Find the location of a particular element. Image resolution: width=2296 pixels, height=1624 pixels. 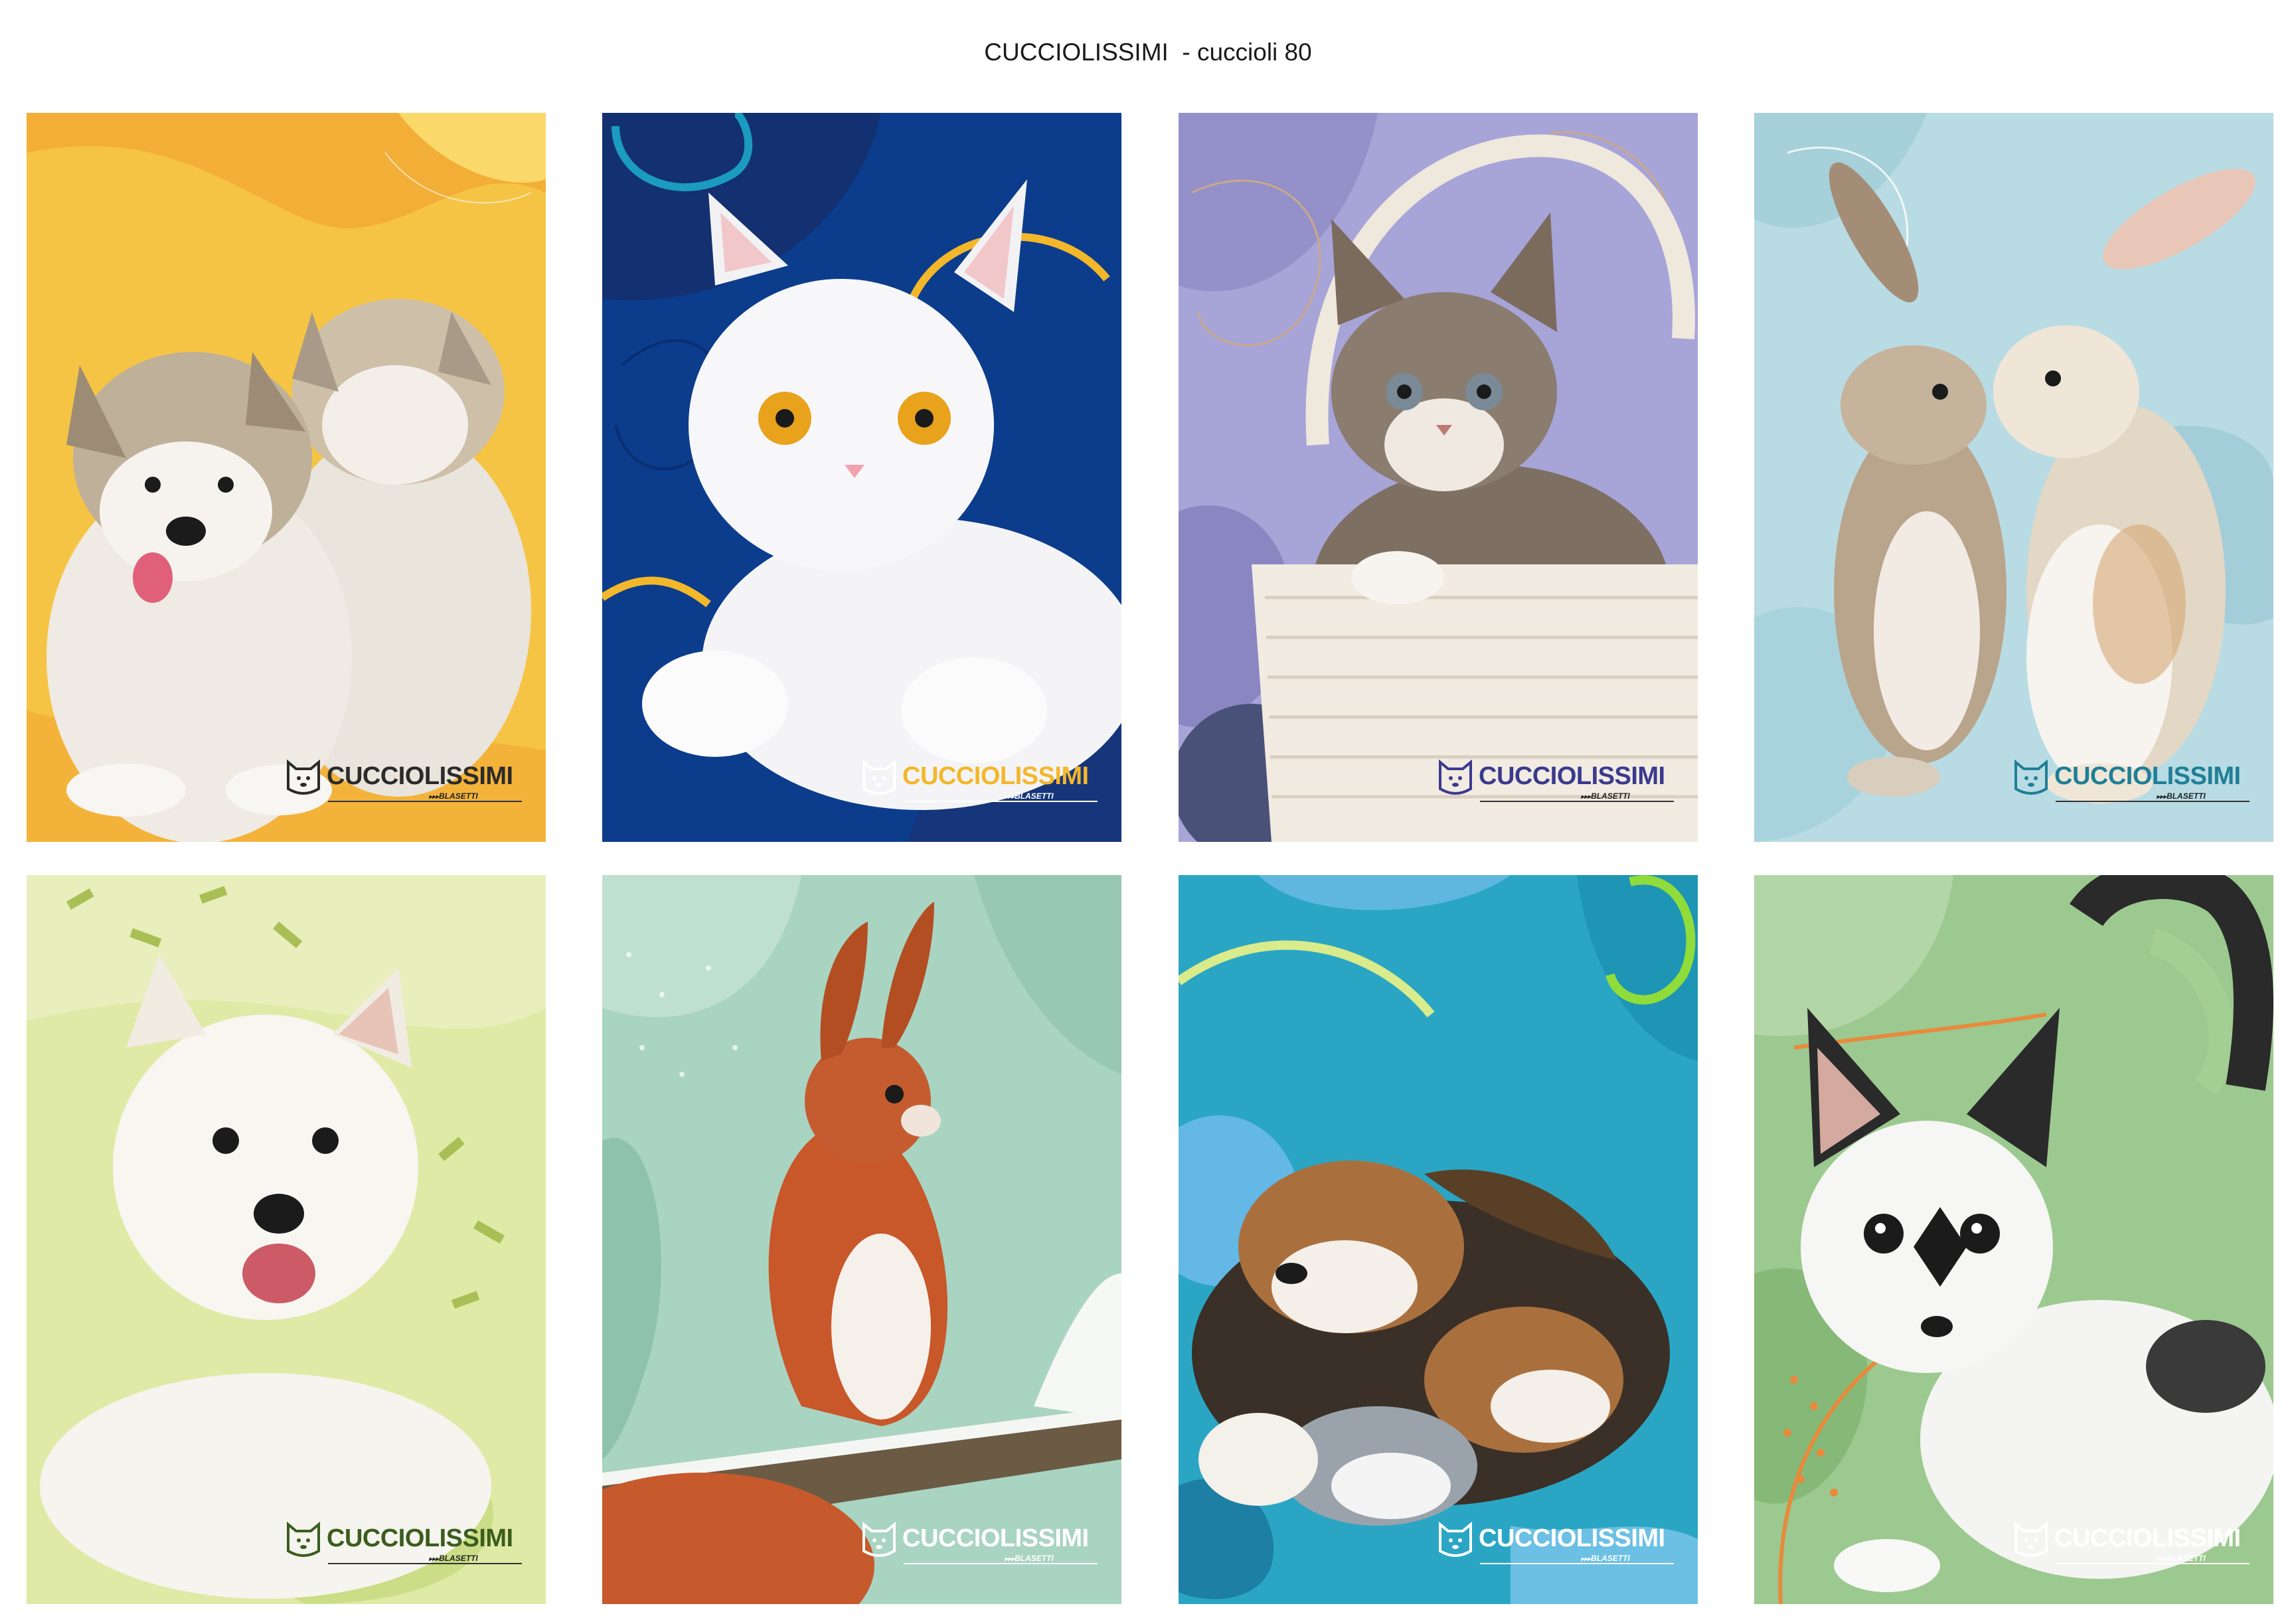

black-white-kitten-illustration is located at coordinates (2014, 1239).